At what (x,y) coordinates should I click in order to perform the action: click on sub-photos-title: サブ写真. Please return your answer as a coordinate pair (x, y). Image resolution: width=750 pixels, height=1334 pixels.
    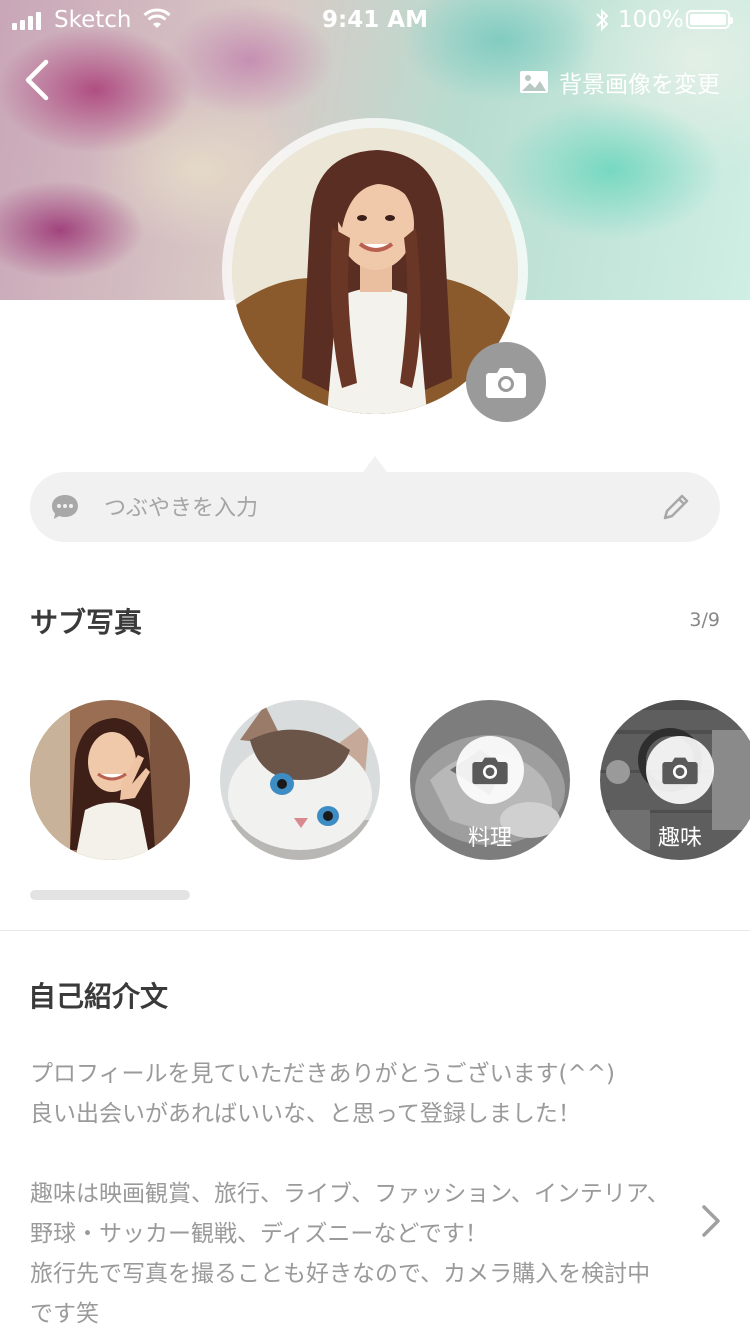
    Looking at the image, I should click on (86, 622).